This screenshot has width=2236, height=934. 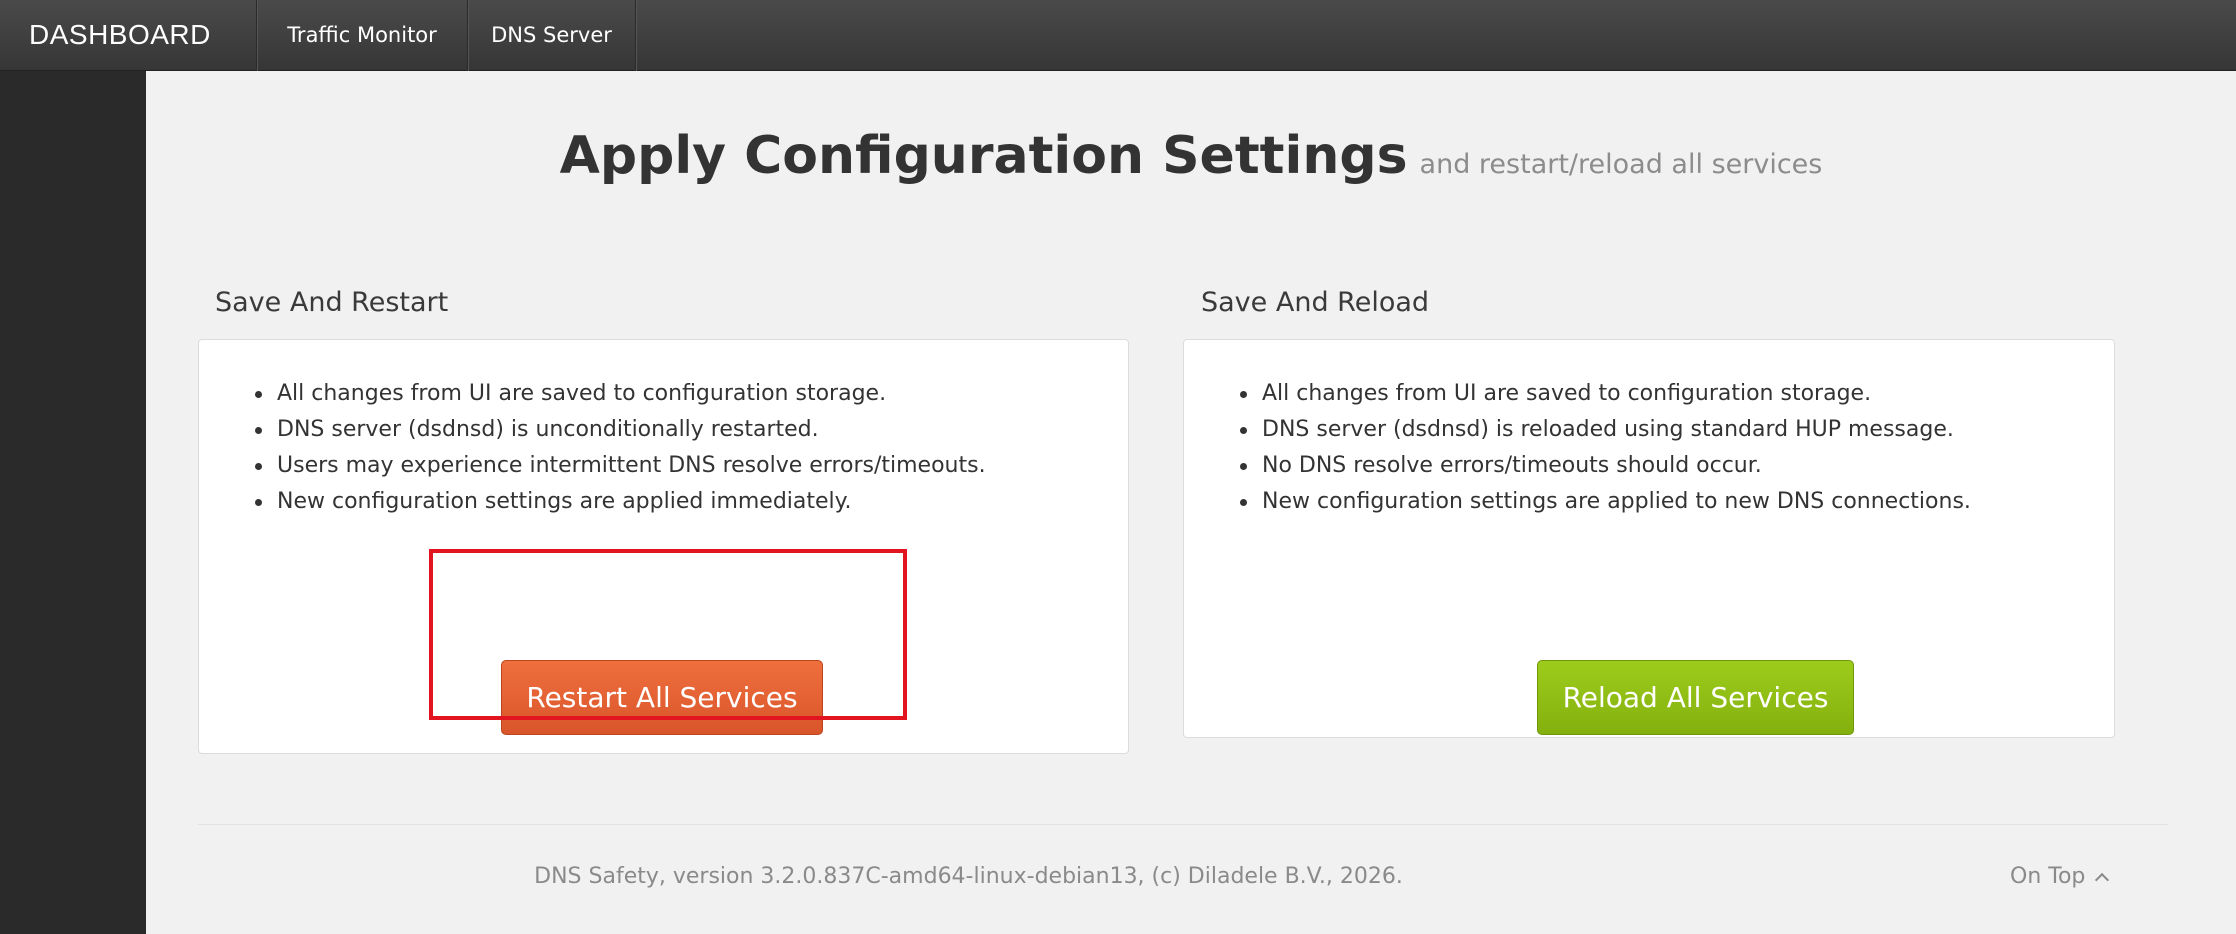 What do you see at coordinates (2102, 880) in the screenshot?
I see `chevron-up-icon` at bounding box center [2102, 880].